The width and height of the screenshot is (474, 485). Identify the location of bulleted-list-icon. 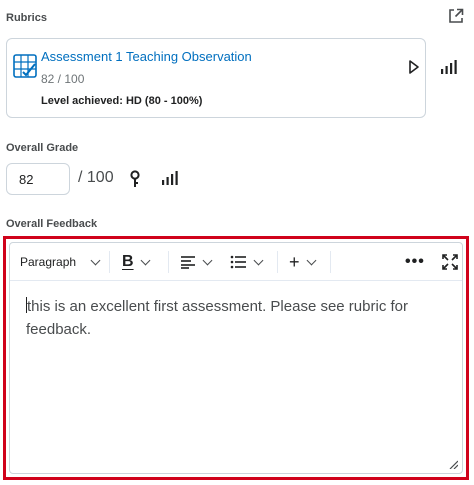
(238, 262).